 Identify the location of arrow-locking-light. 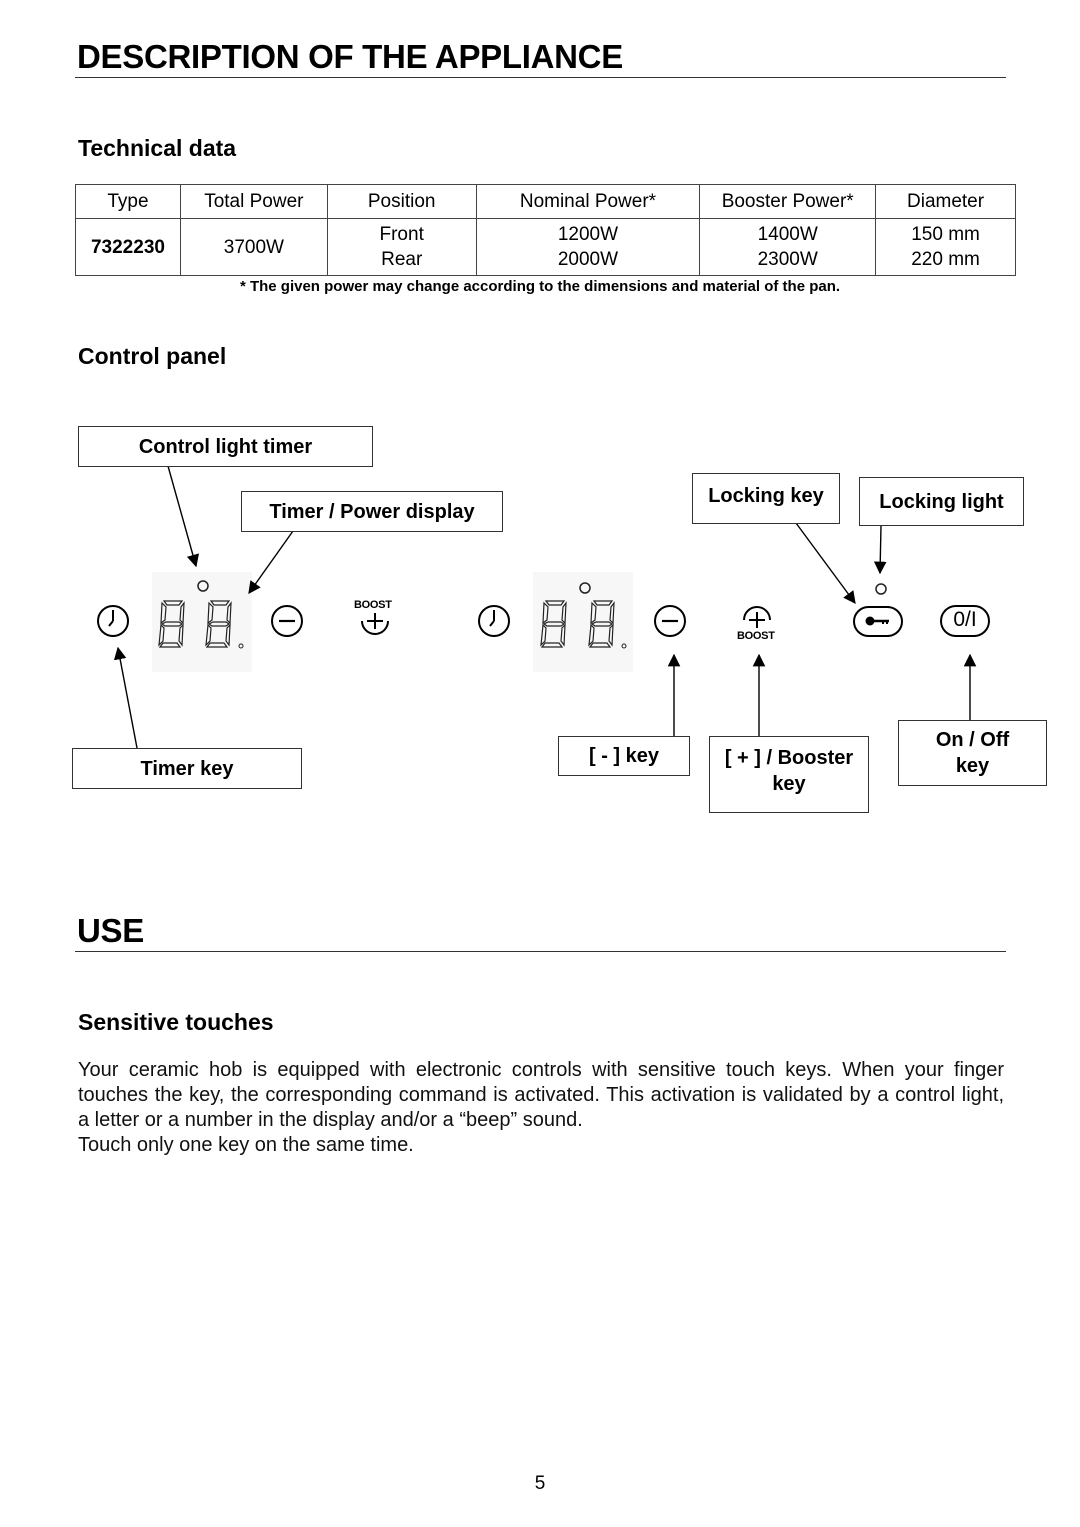
(880, 550).